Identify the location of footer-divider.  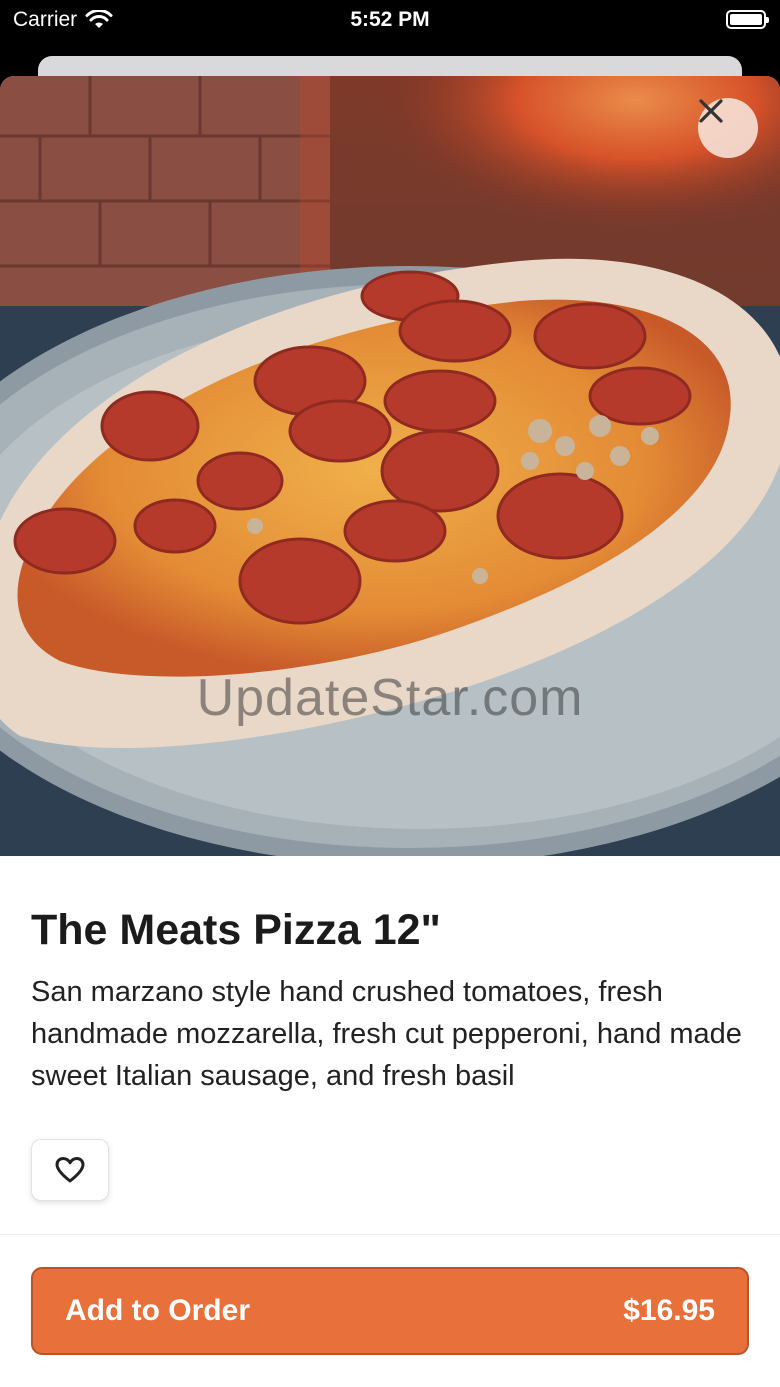
(390, 1234).